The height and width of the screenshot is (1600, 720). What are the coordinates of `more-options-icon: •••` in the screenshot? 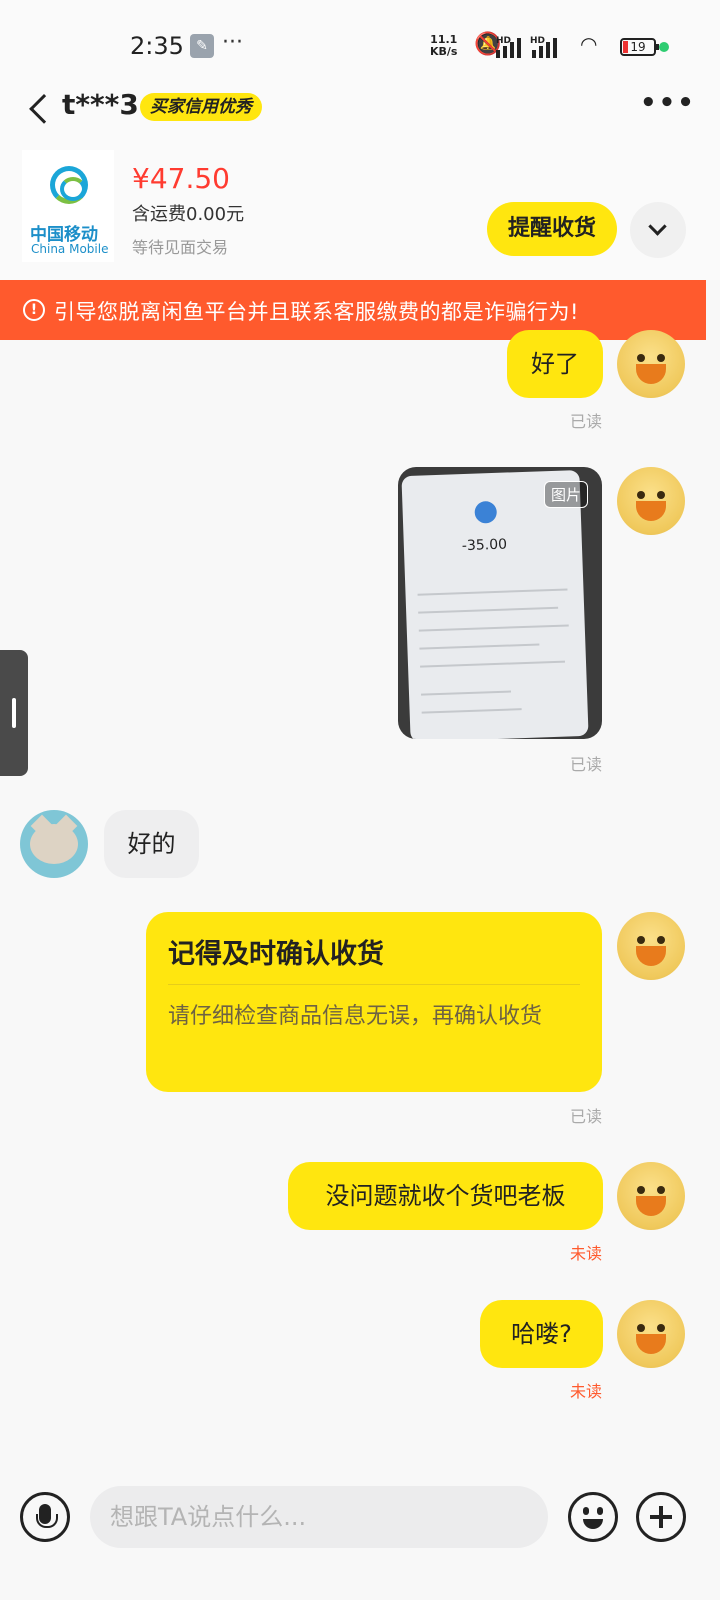 It's located at (667, 103).